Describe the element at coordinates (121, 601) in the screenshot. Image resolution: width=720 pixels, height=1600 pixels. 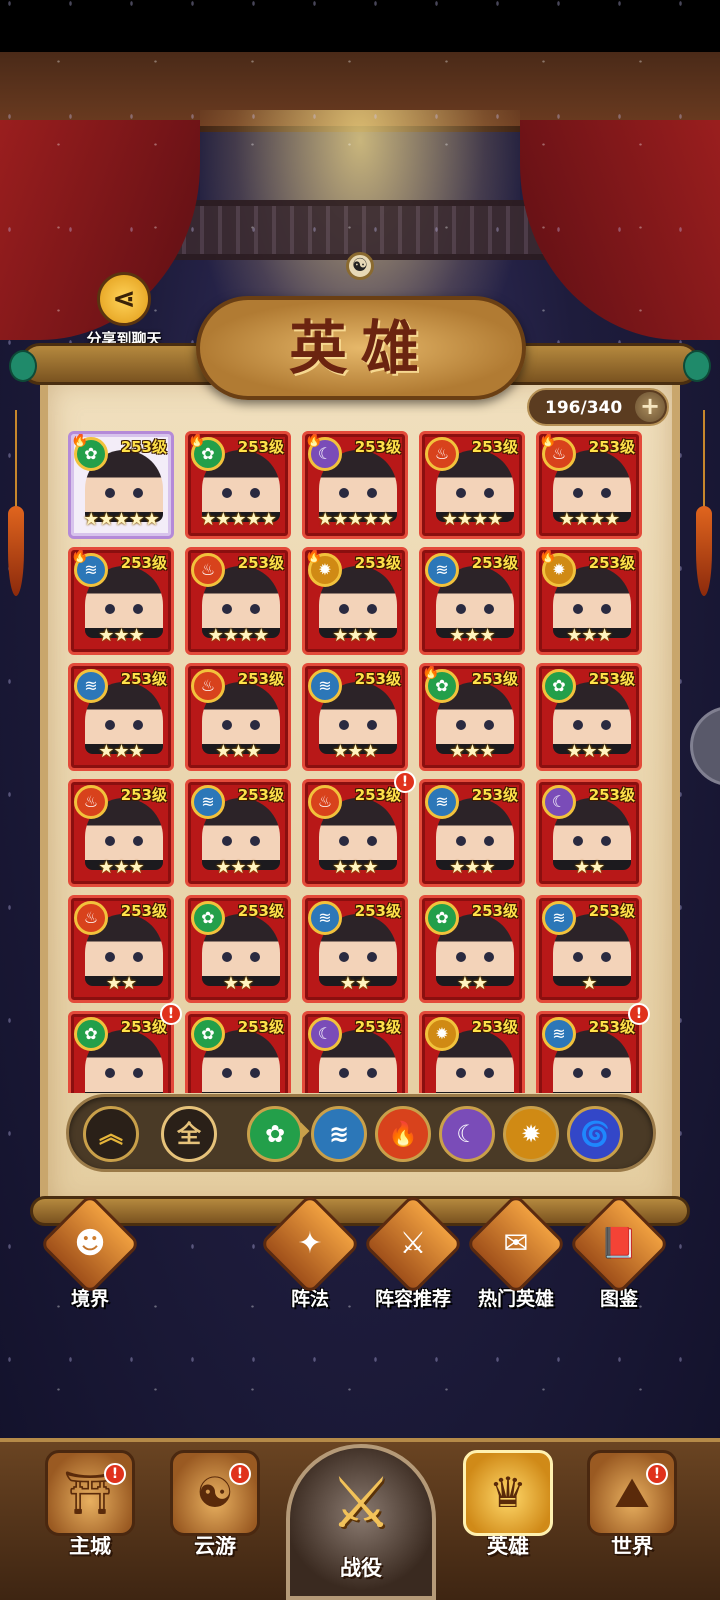
I see `hero-card: ≋ 🔥 253级 ★★★` at that location.